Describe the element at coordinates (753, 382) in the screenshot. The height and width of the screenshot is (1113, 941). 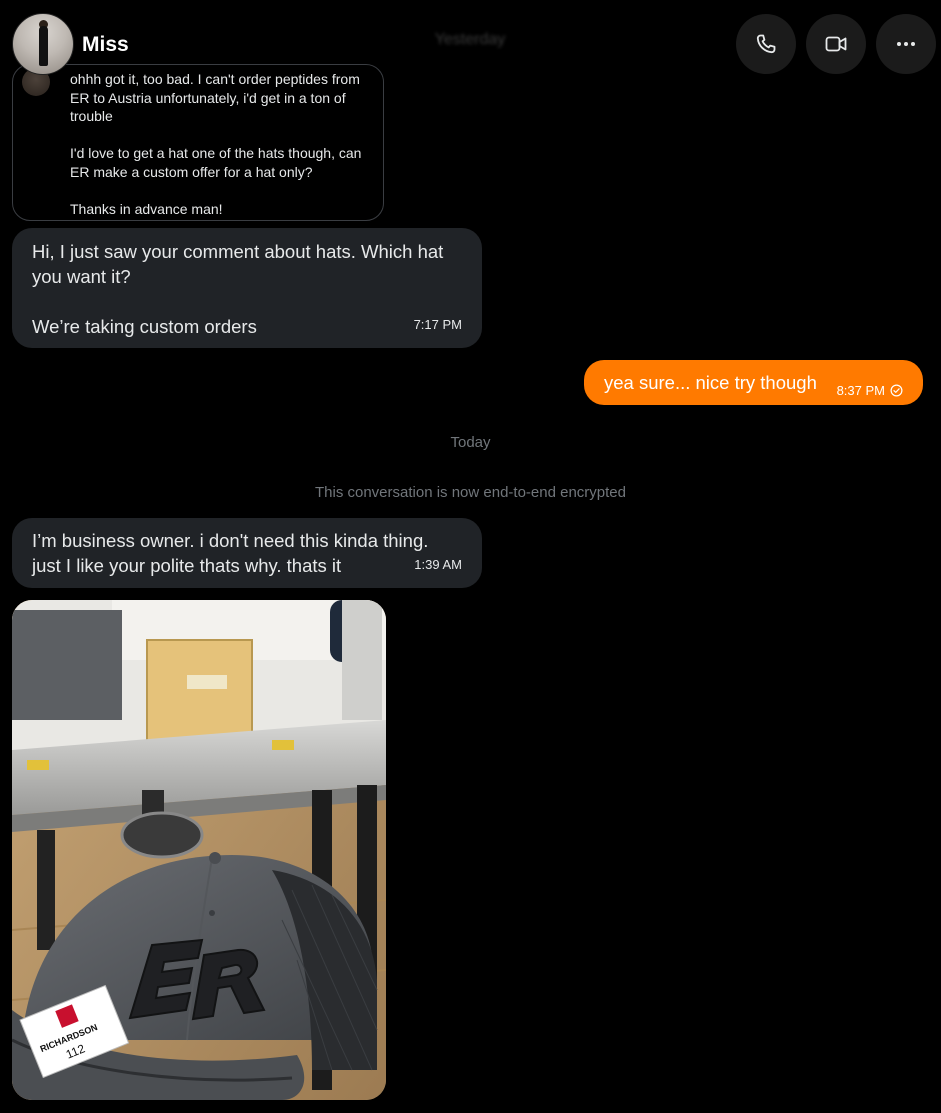
I see `message-bubble-outgoing: yea sure... nice try though 8:37 PM` at that location.